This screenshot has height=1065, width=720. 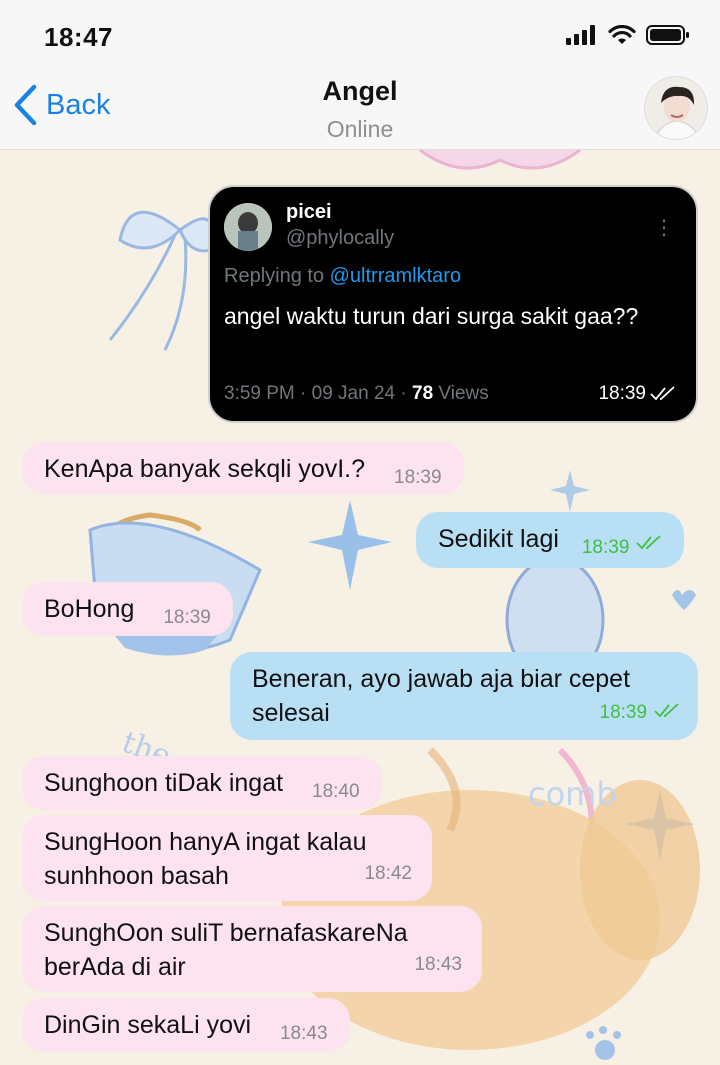 I want to click on tweet-author-name: picei, so click(x=309, y=212).